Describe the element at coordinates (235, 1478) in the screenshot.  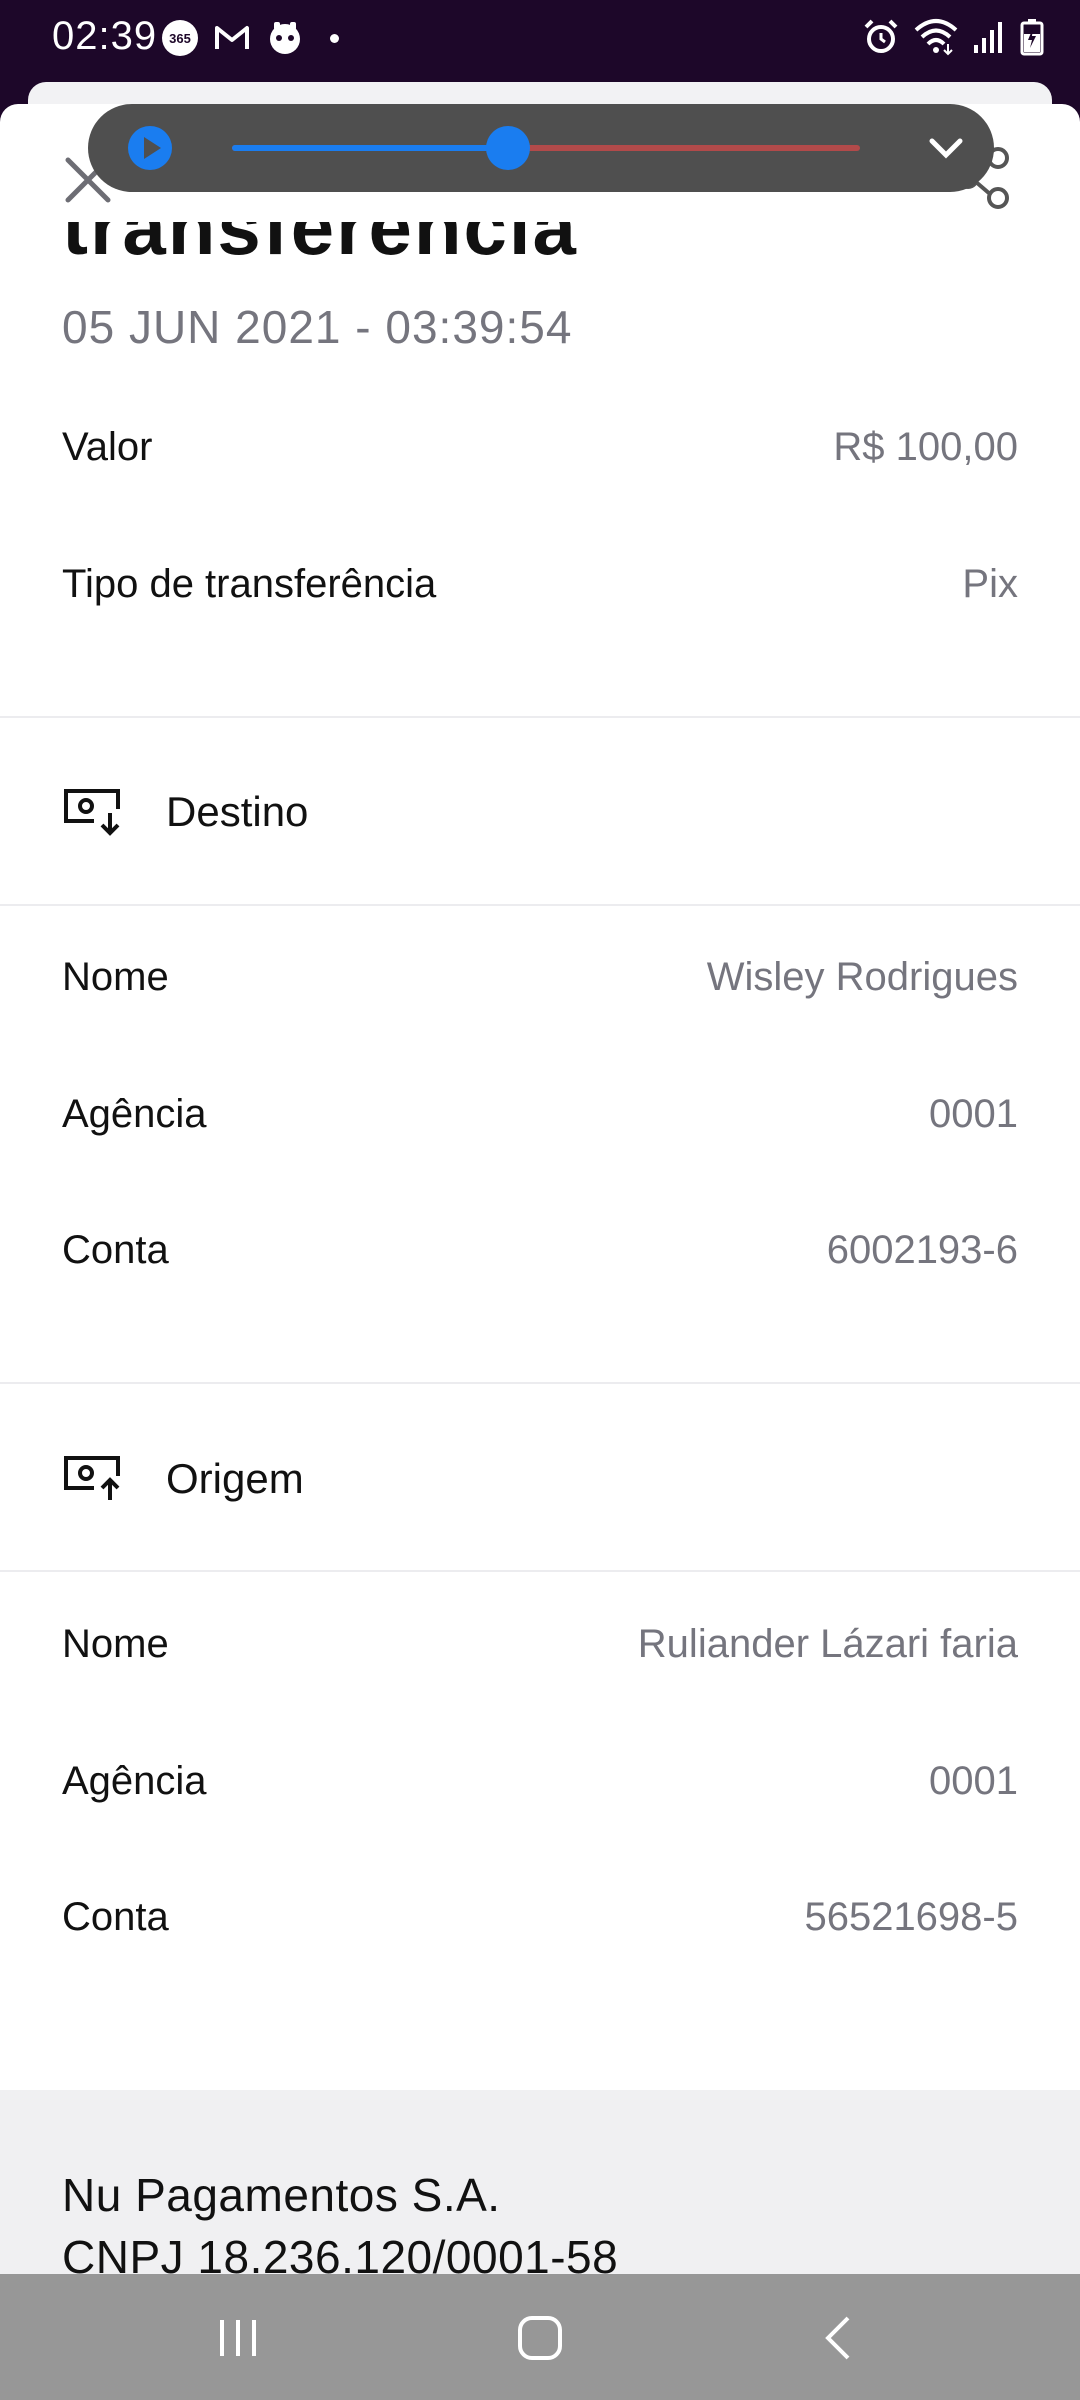
I see `origem-heading: Origem` at that location.